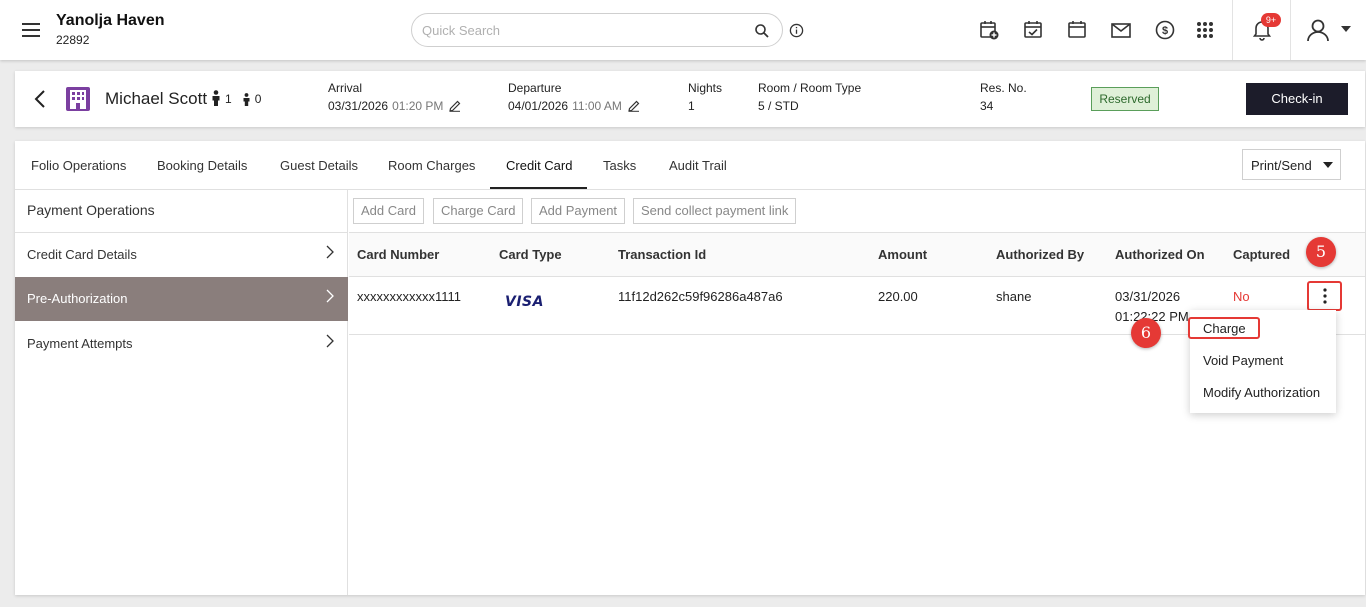  What do you see at coordinates (582, 30) in the screenshot?
I see `search-input` at bounding box center [582, 30].